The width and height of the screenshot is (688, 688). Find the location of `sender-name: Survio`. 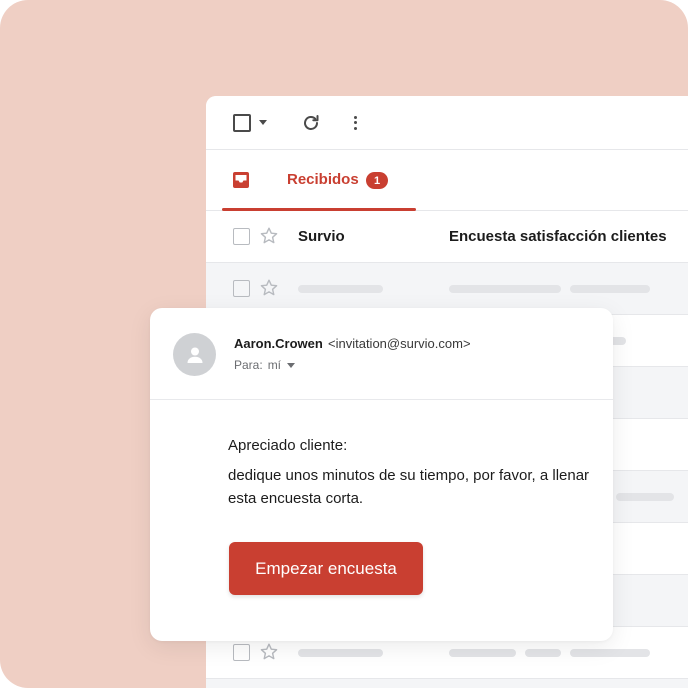

sender-name: Survio is located at coordinates (321, 236).